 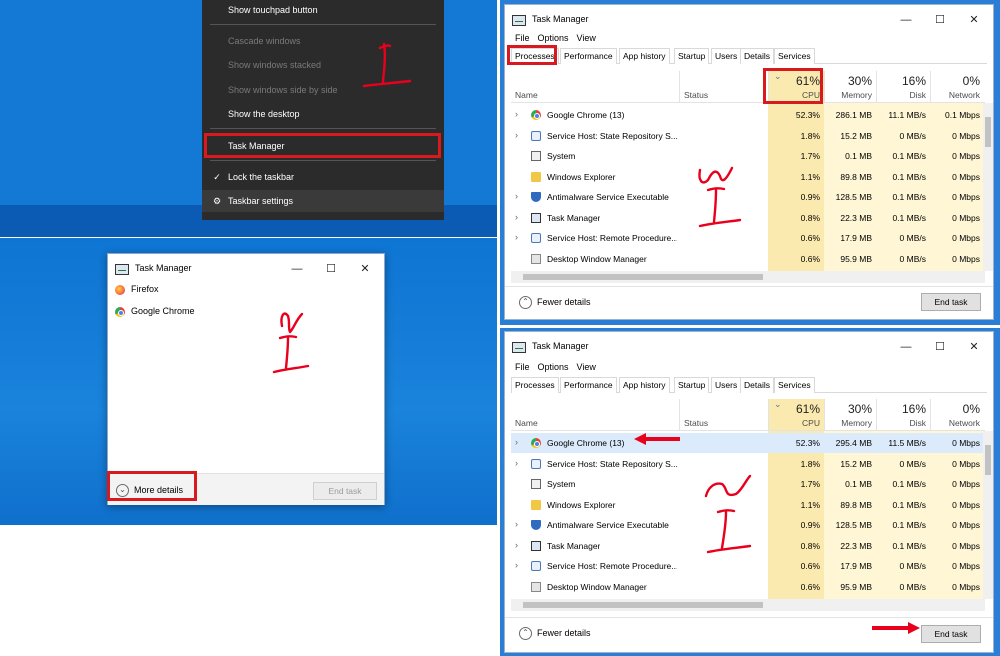 What do you see at coordinates (323, 201) in the screenshot?
I see `menu-item-taskbar-settings: ⚙ Taskbar settings` at bounding box center [323, 201].